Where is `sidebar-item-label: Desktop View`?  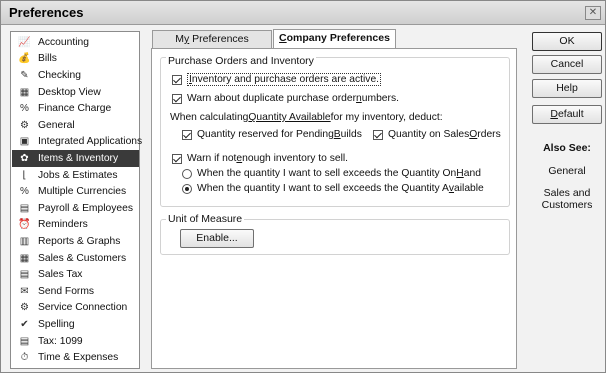
sidebar-item-label: Desktop View is located at coordinates (69, 92).